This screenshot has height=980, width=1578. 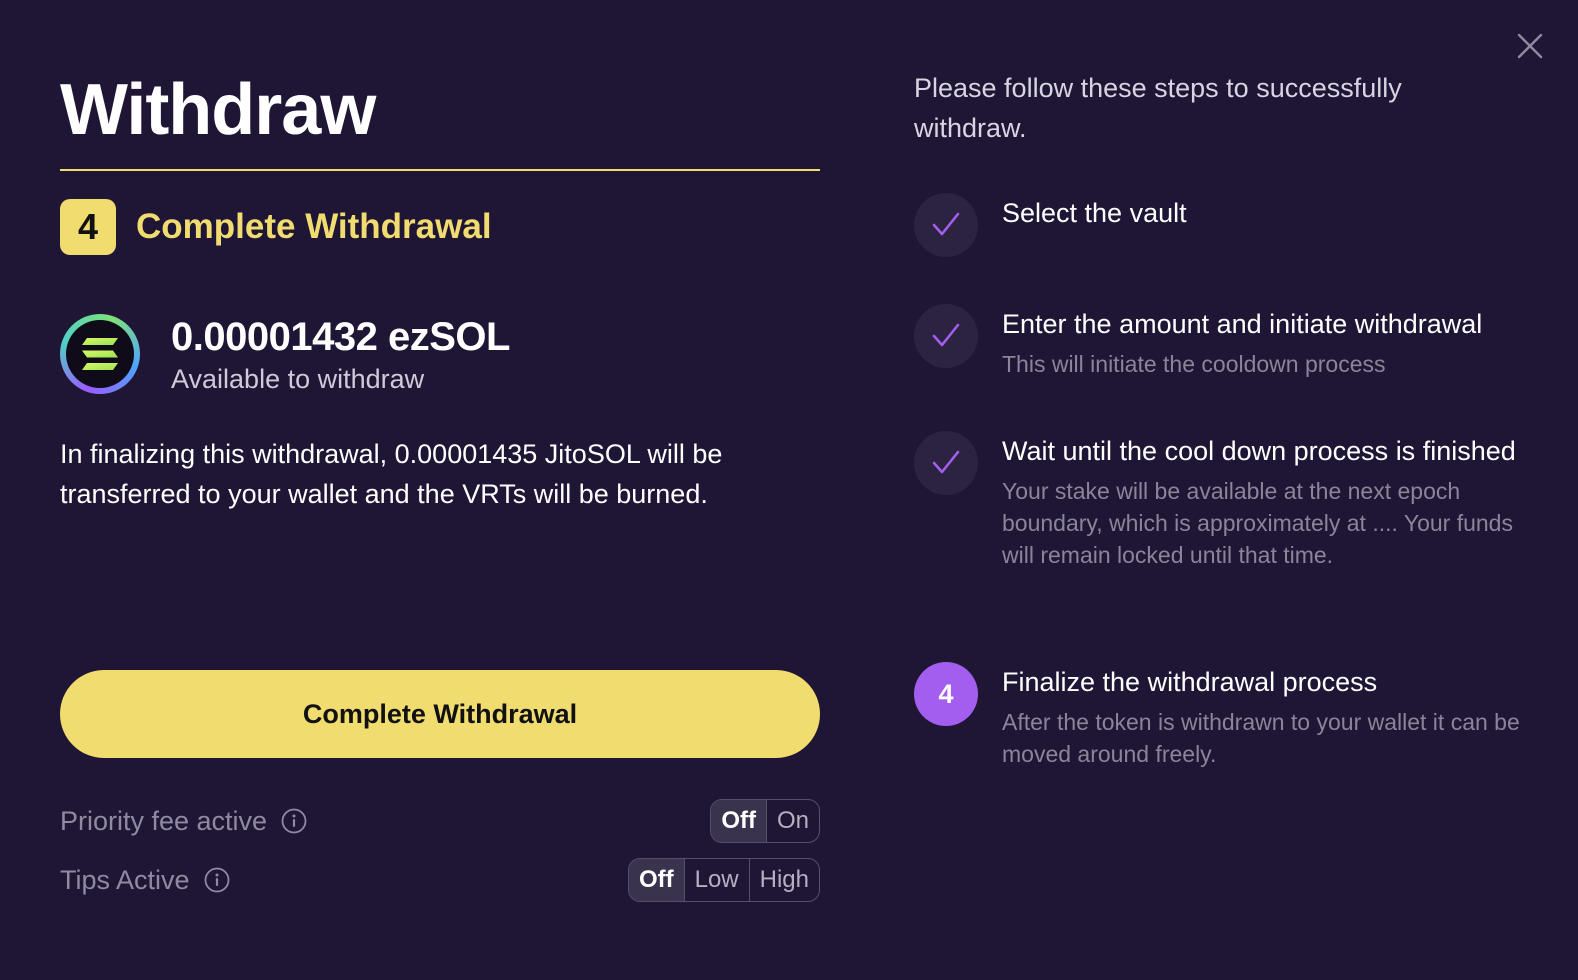 What do you see at coordinates (440, 170) in the screenshot?
I see `title-divider` at bounding box center [440, 170].